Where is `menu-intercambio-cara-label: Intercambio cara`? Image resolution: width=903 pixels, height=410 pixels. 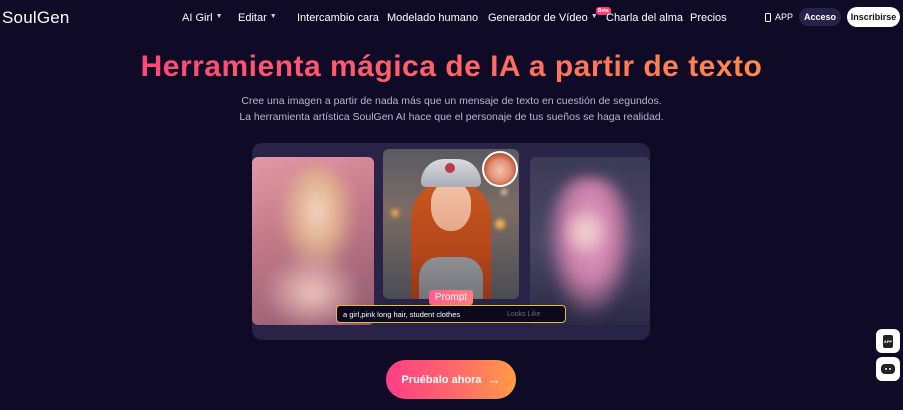 menu-intercambio-cara-label: Intercambio cara is located at coordinates (338, 18).